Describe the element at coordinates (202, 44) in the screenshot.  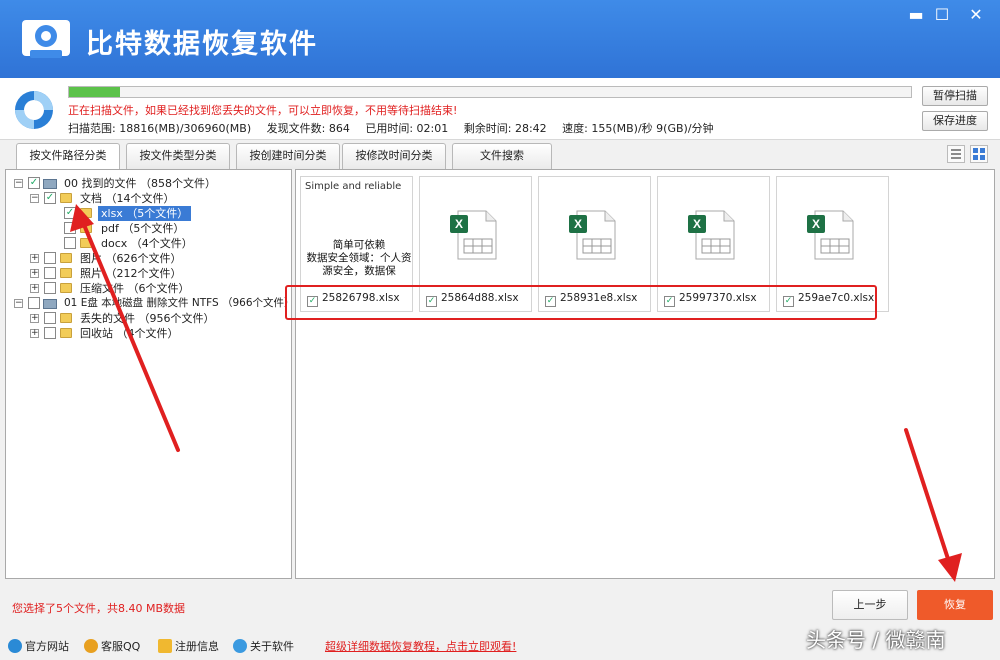
I see `app-title: 比特数据恢复软件` at that location.